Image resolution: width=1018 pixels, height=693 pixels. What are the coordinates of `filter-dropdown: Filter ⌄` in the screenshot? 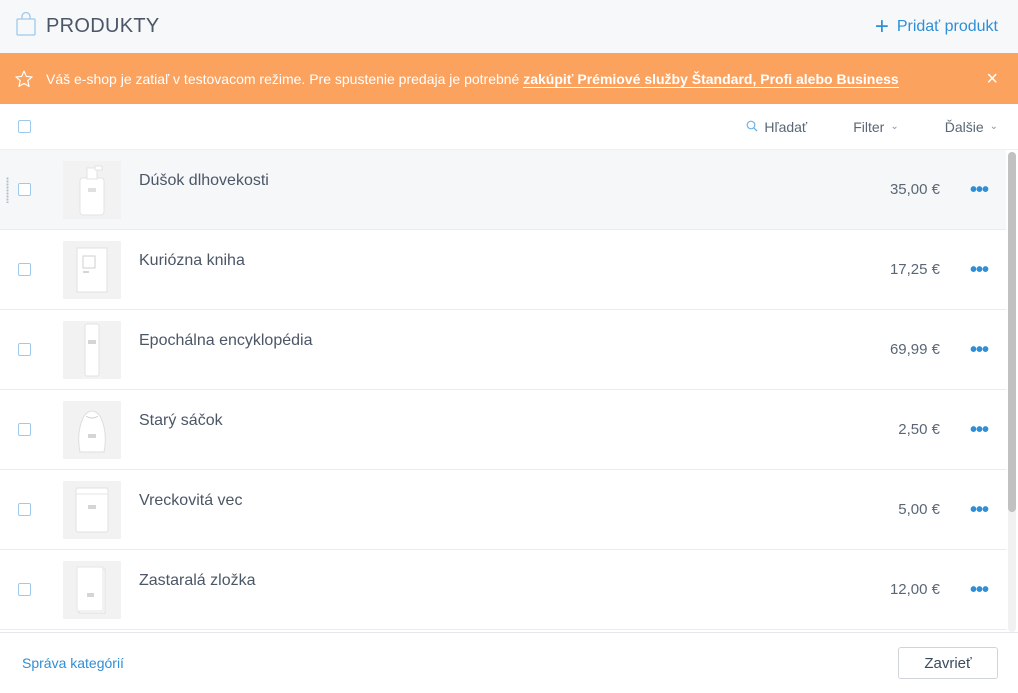 It's located at (876, 127).